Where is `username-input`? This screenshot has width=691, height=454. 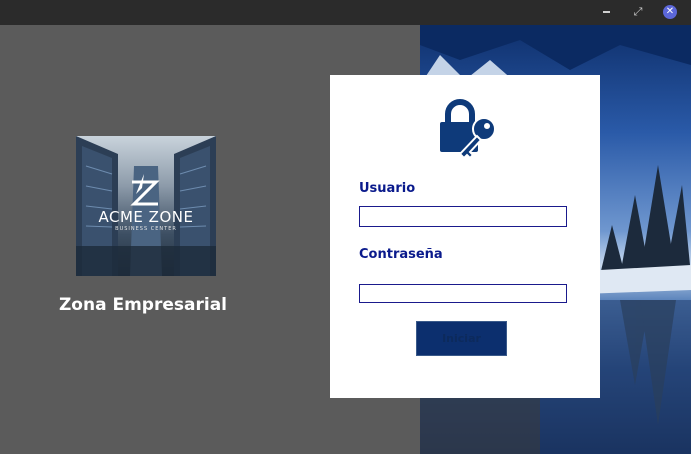 username-input is located at coordinates (463, 216).